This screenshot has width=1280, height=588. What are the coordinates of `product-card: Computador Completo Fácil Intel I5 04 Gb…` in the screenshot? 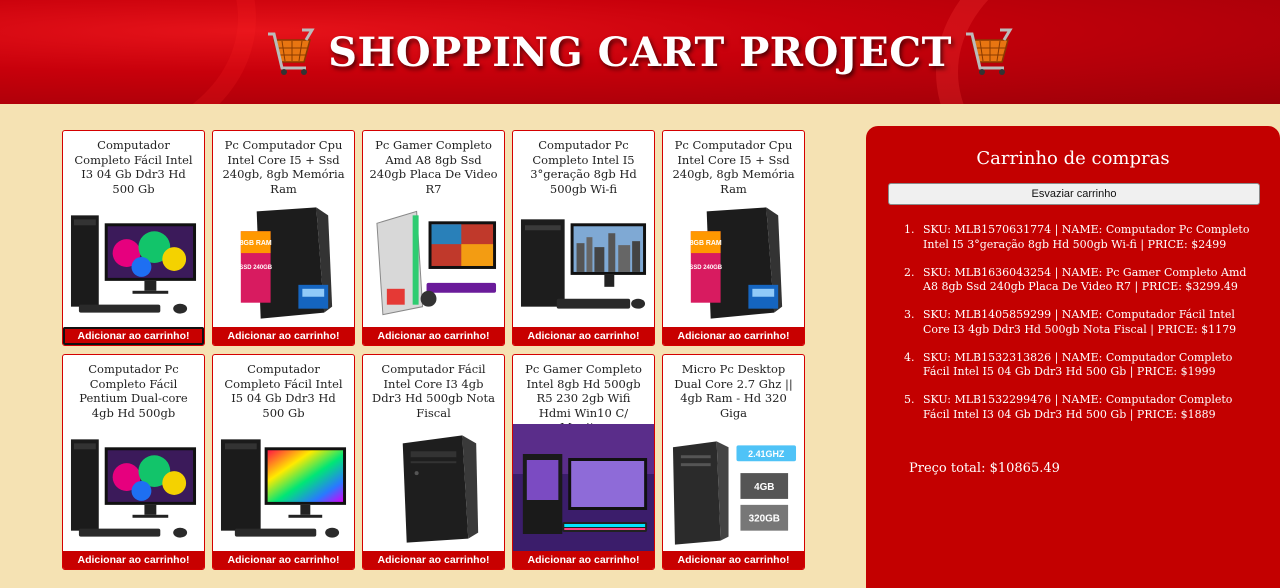 It's located at (283, 462).